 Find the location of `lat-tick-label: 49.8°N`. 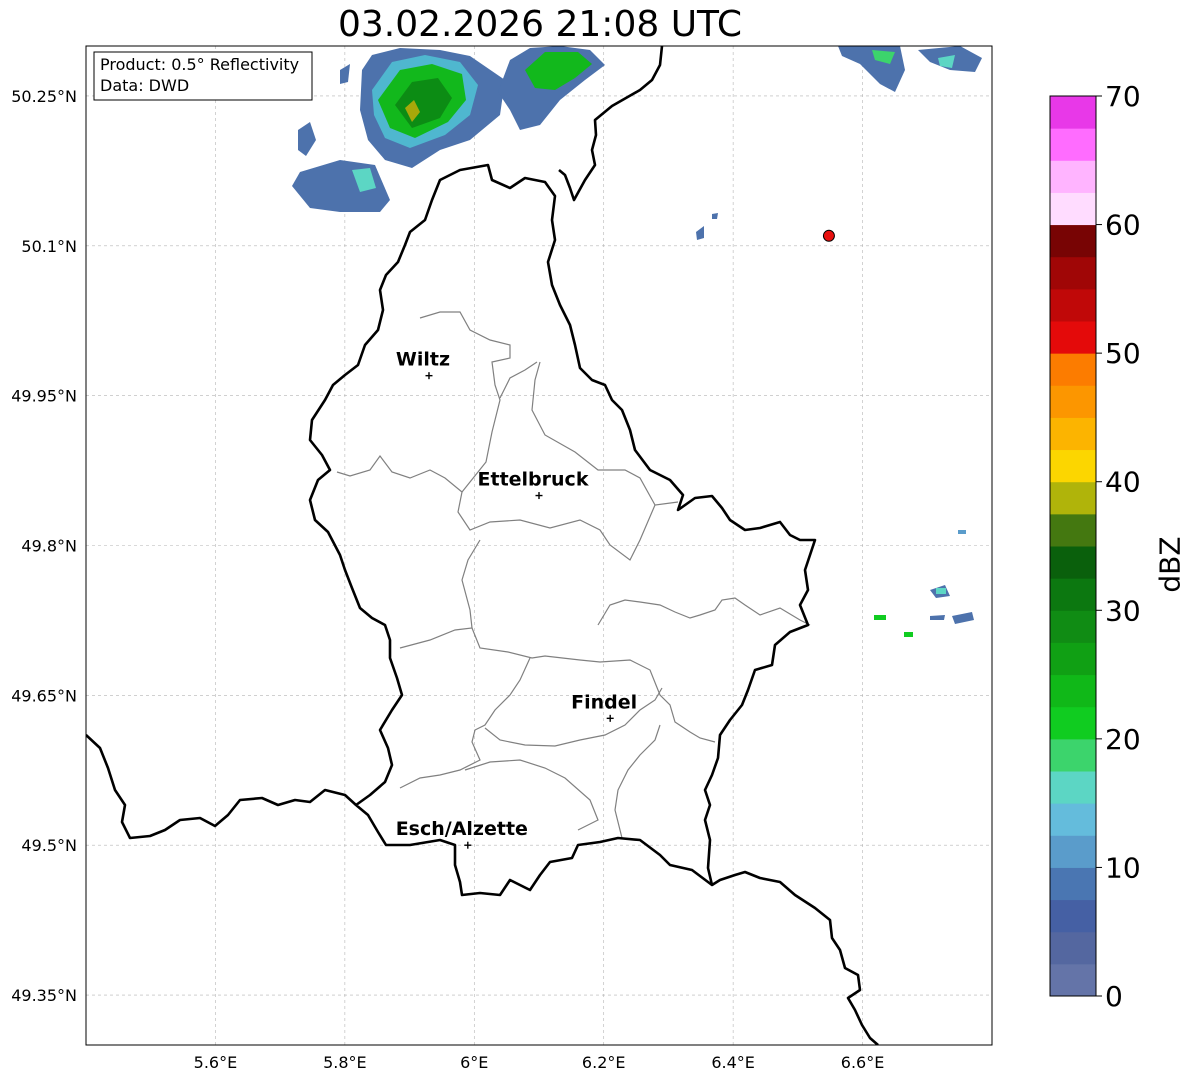

lat-tick-label: 49.8°N is located at coordinates (49, 546).